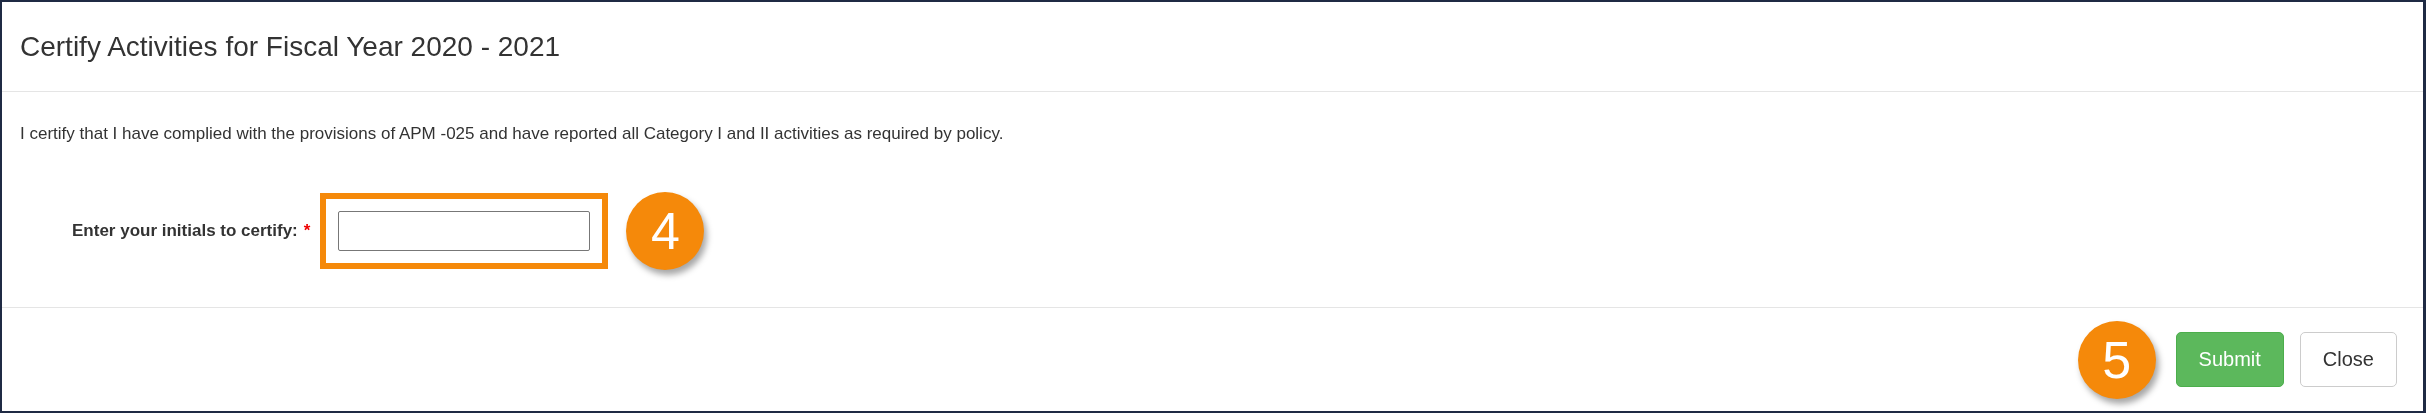  What do you see at coordinates (2116, 359) in the screenshot?
I see `step-callout: 5` at bounding box center [2116, 359].